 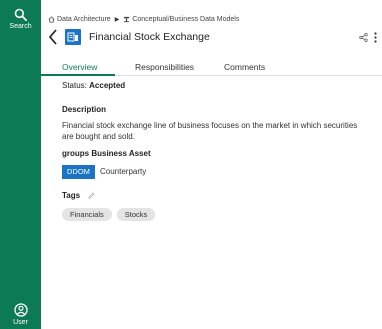 I want to click on rail-search-button: Search, so click(x=20, y=19).